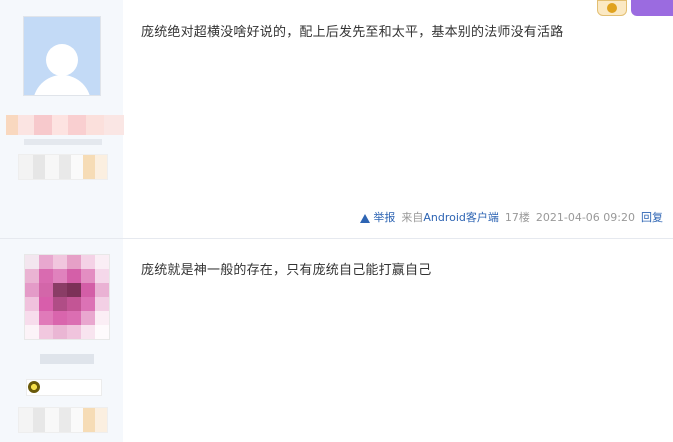 The width and height of the screenshot is (673, 442). I want to click on post-content: 庞统绝对超横没啥好说的，配上后发先至和太平，基本别的法师没有活路, so click(352, 32).